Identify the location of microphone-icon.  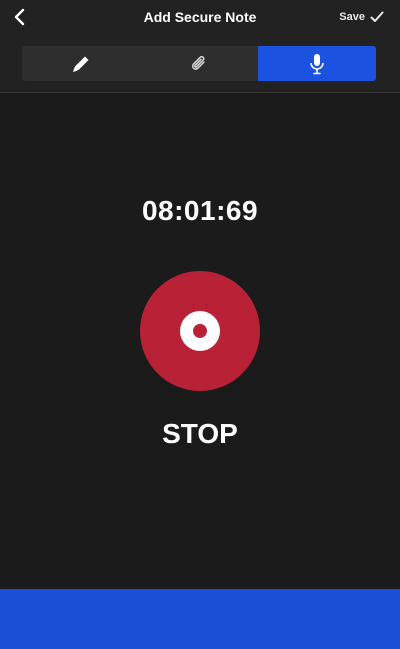
(317, 63).